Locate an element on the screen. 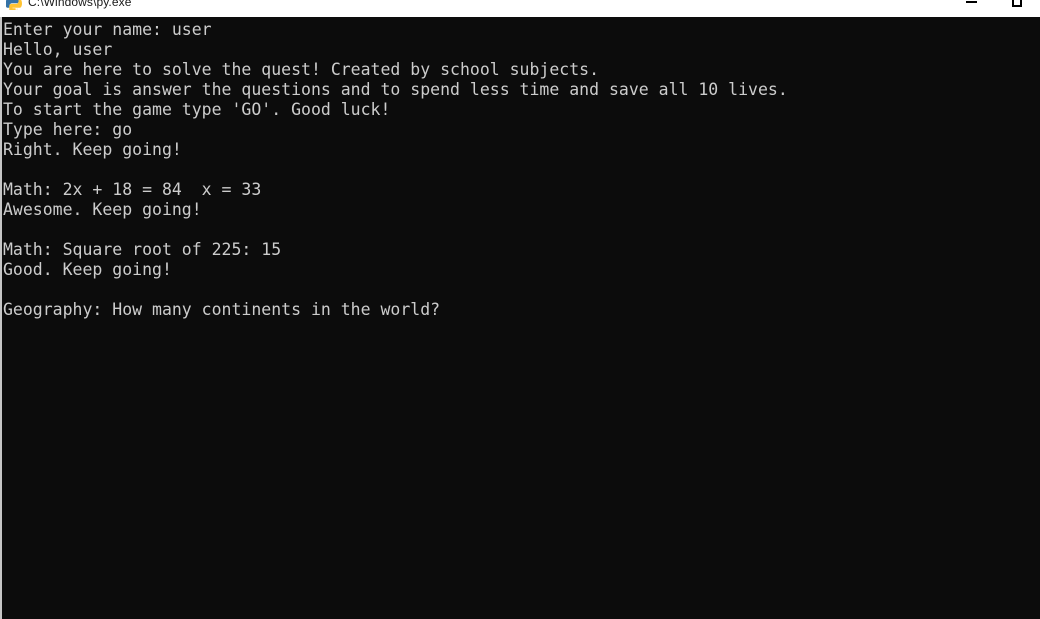 Image resolution: width=1040 pixels, height=619 pixels. console-line: Awesome. Keep going! is located at coordinates (102, 209).